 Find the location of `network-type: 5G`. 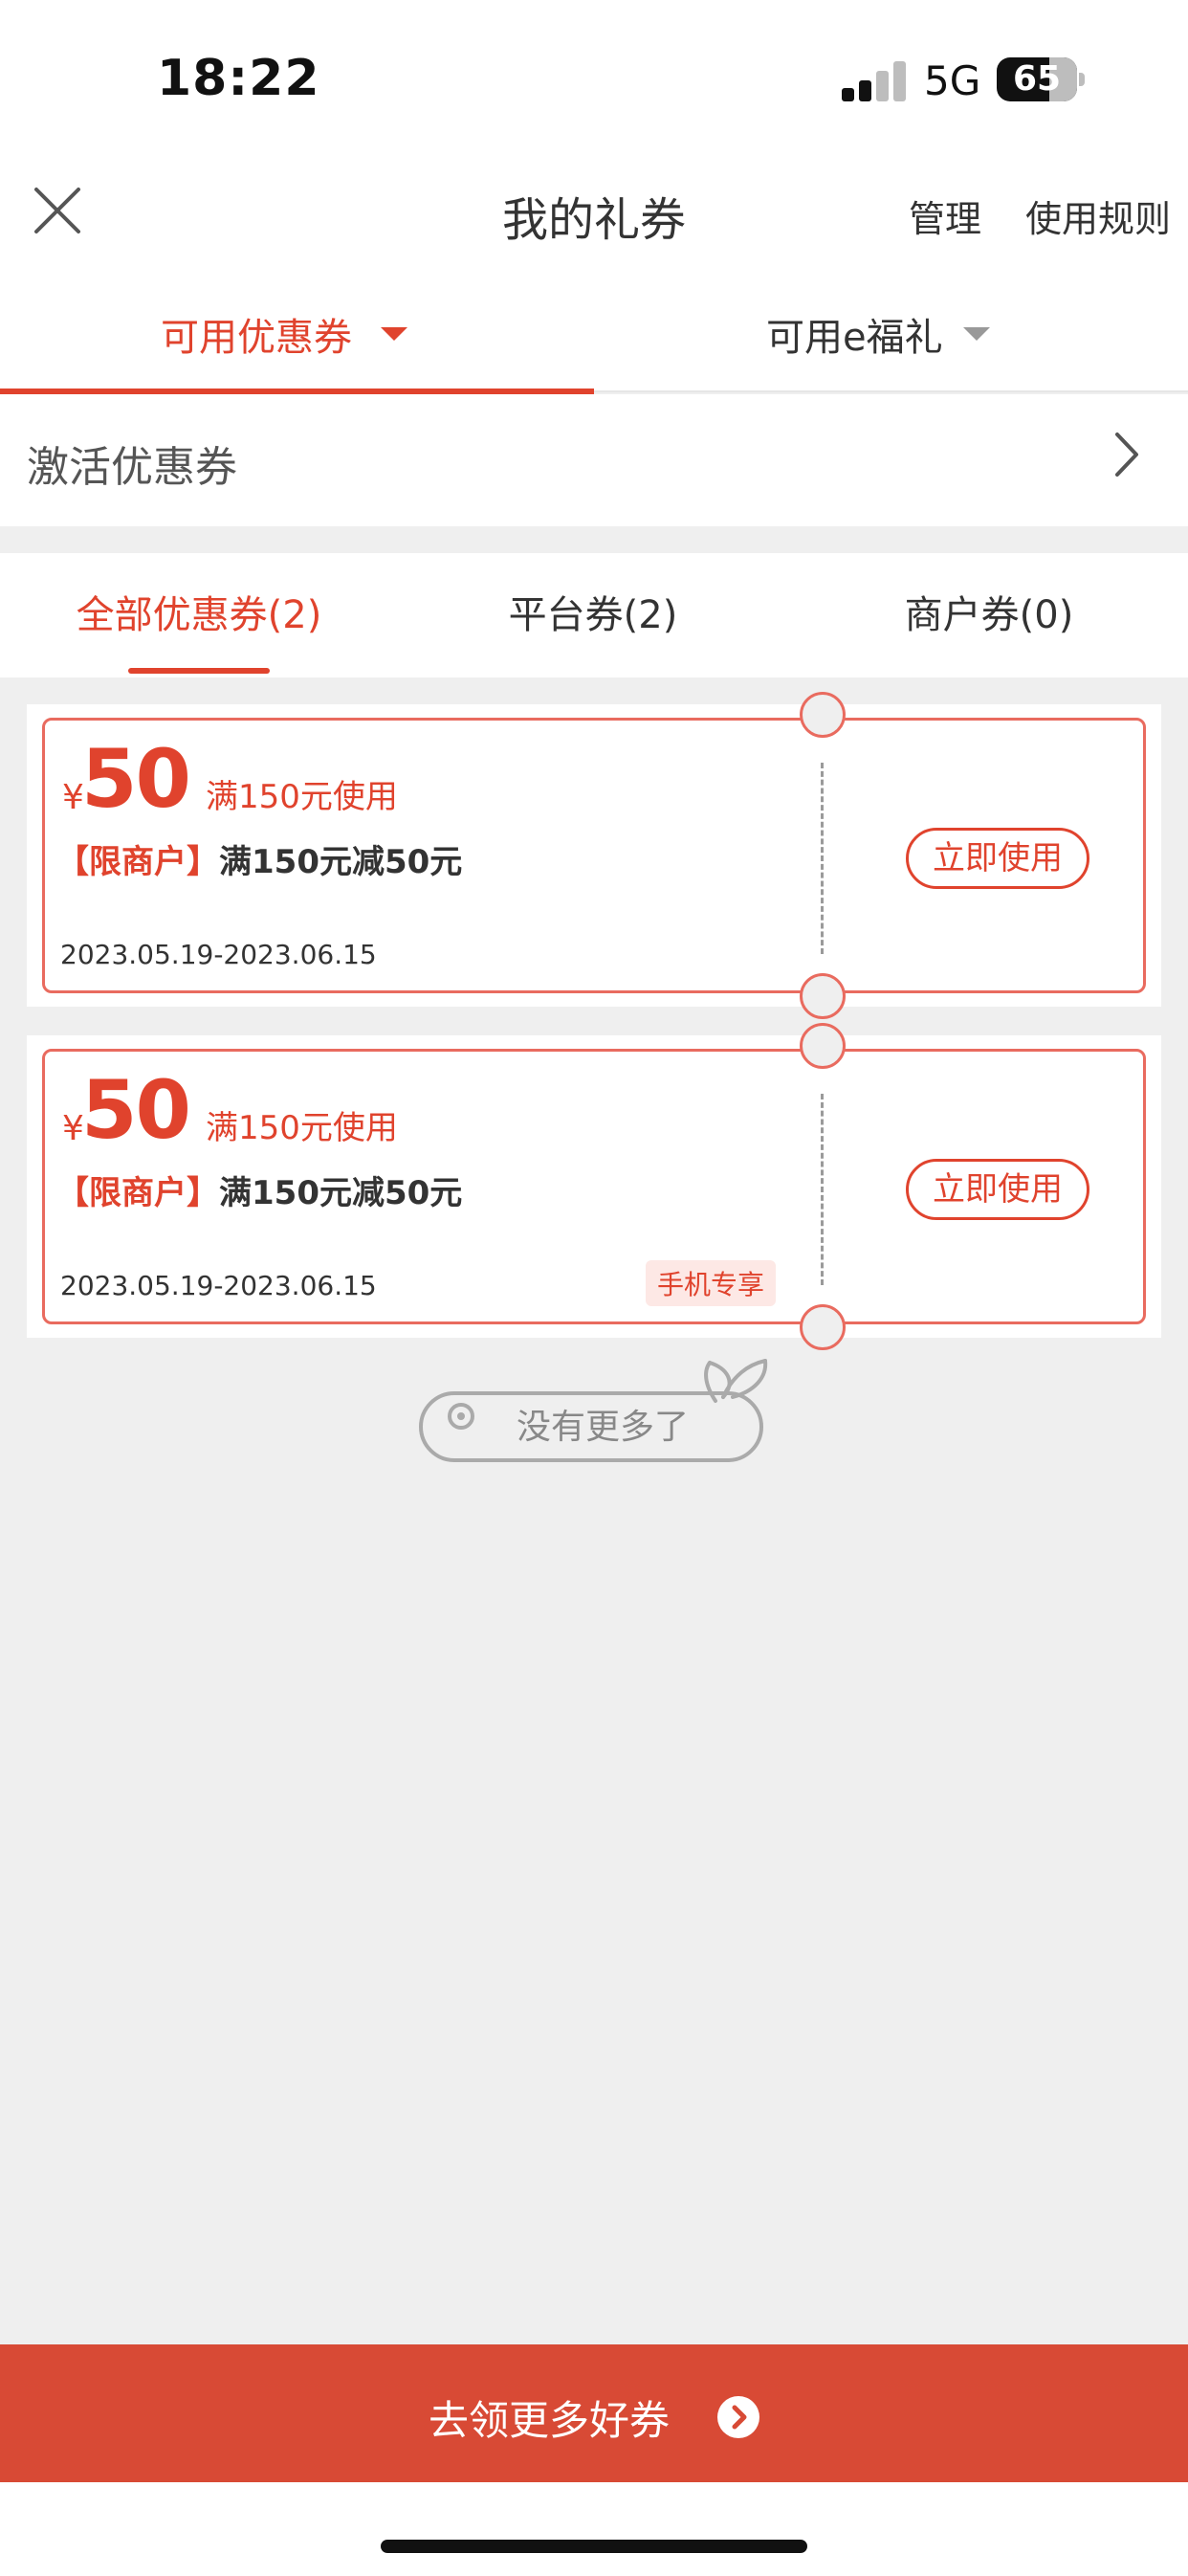

network-type: 5G is located at coordinates (952, 80).